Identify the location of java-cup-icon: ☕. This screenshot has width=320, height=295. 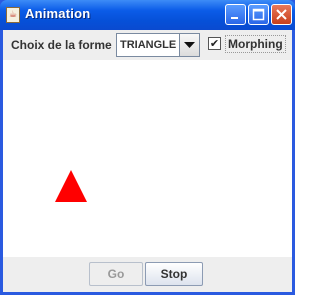
(13, 15).